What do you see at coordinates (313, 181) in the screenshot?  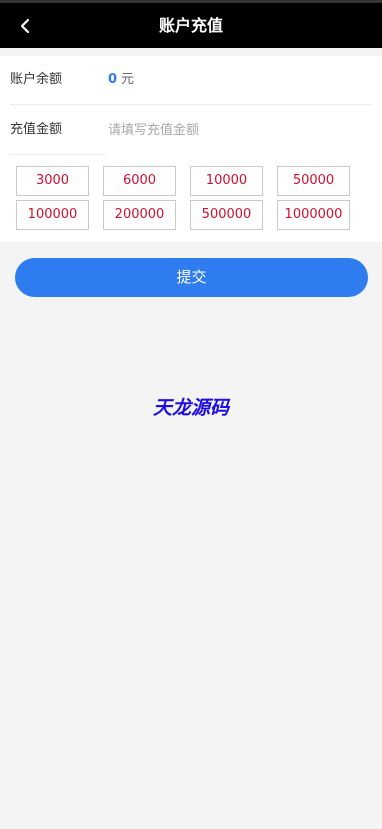 I see `preset-amount-option: 50000` at bounding box center [313, 181].